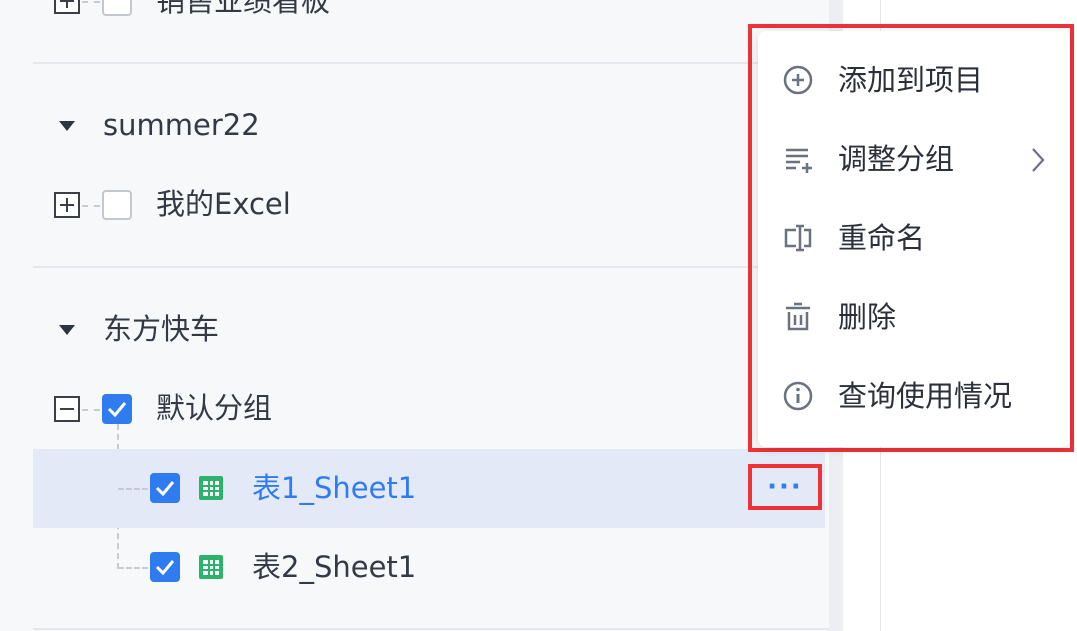 This screenshot has width=1077, height=631. I want to click on collapse-icon, so click(67, 409).